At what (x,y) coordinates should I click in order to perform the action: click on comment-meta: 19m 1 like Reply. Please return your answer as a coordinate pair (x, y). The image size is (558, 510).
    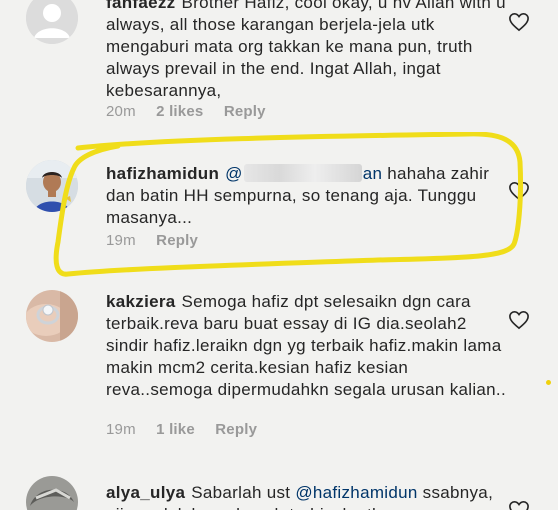
    Looking at the image, I should click on (189, 429).